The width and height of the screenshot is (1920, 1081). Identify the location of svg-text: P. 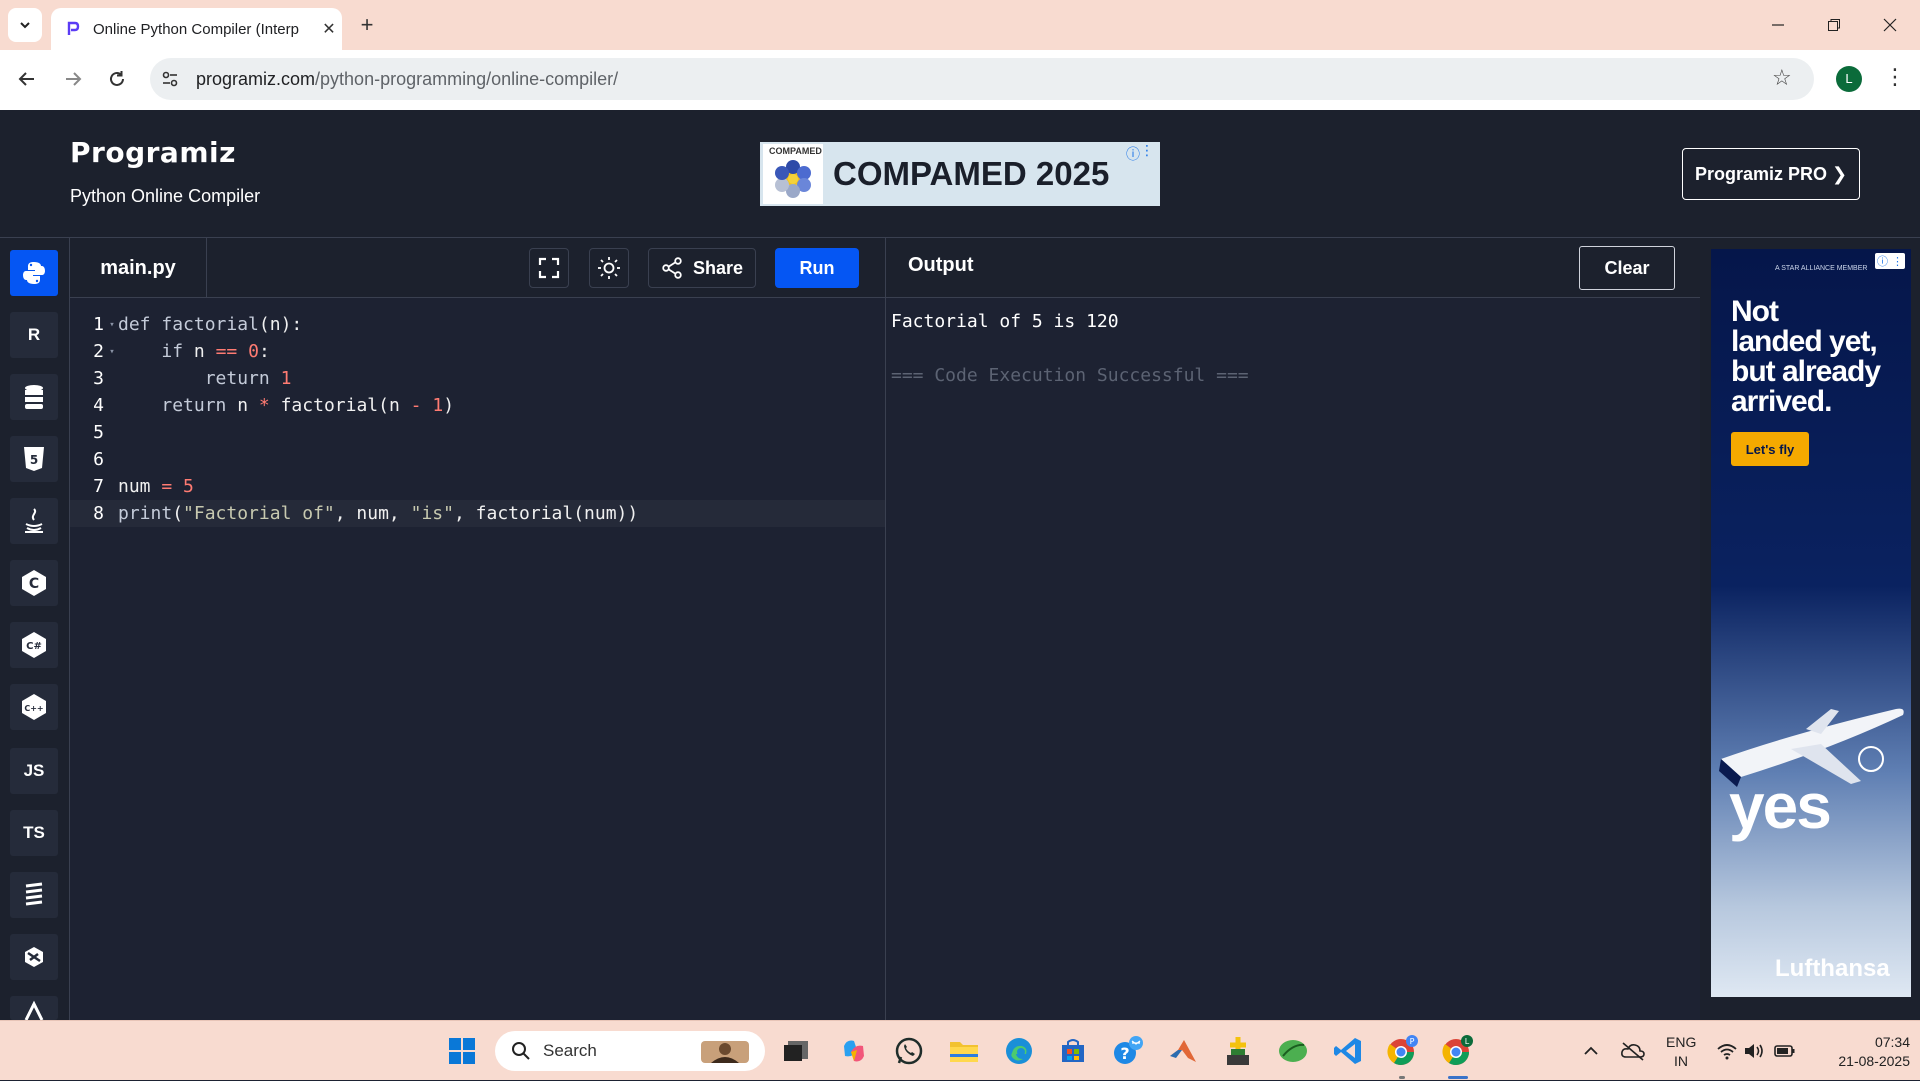
(1412, 1041).